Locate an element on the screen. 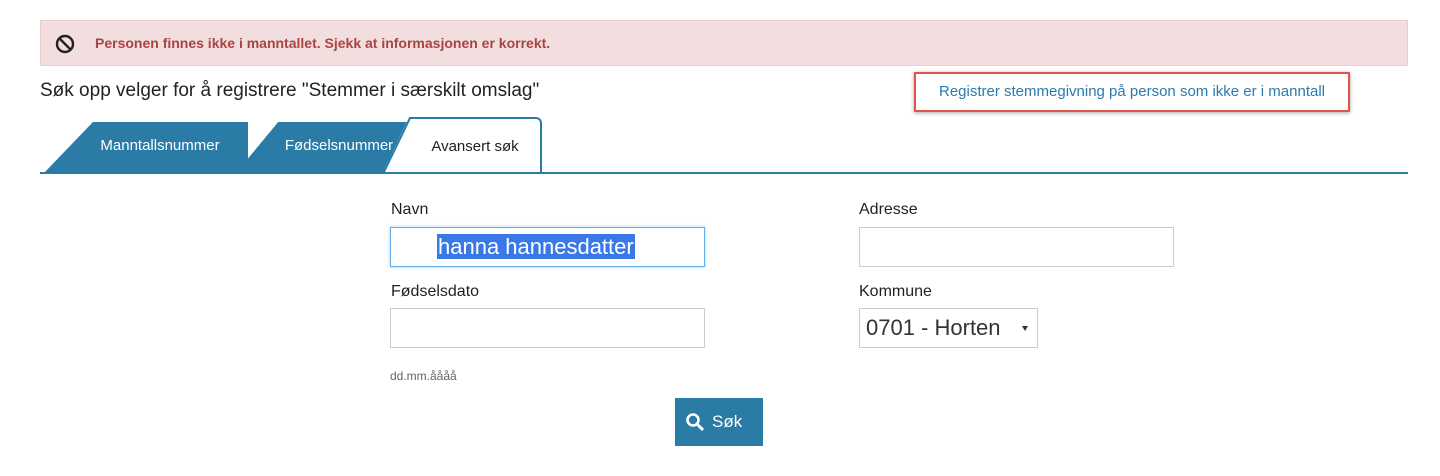 This screenshot has width=1440, height=476. navn-input: hanna hannesdatter is located at coordinates (547, 247).